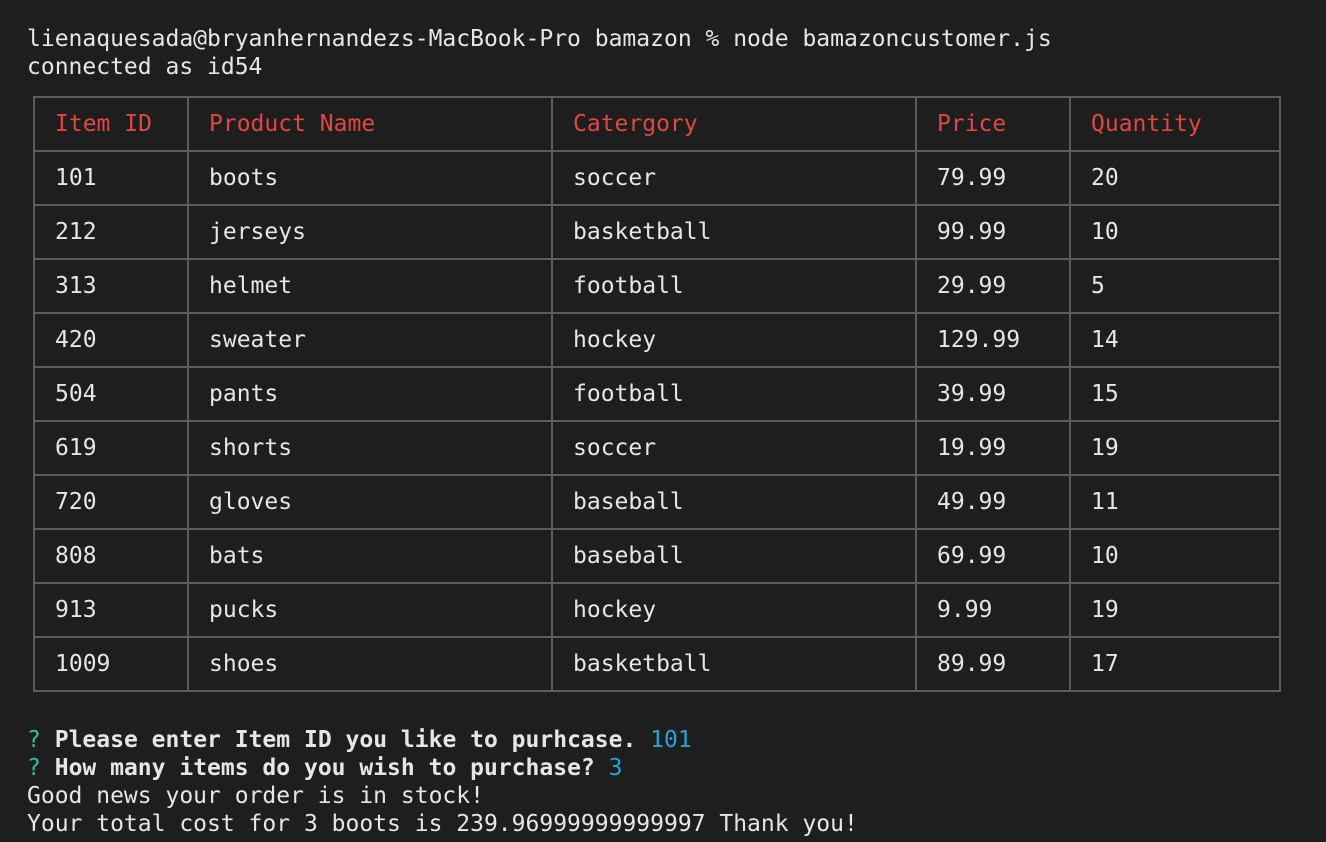 This screenshot has width=1326, height=842. I want to click on cell-quantity: 14, so click(1175, 340).